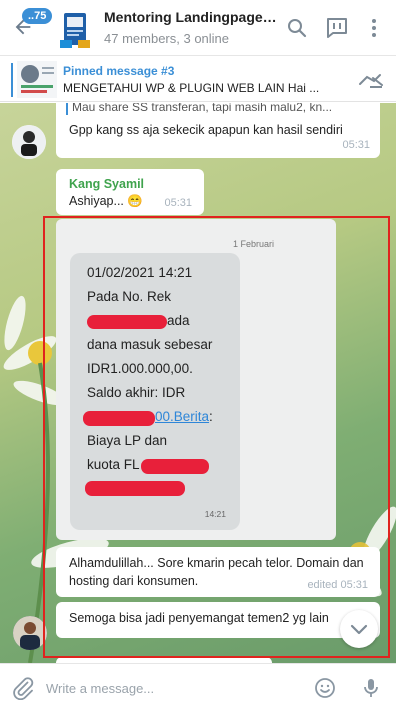 The width and height of the screenshot is (396, 712). Describe the element at coordinates (371, 80) in the screenshot. I see `unpin-icon` at that location.